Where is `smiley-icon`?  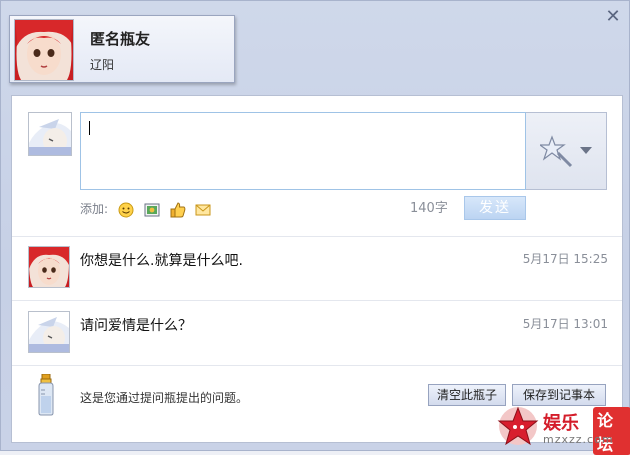 smiley-icon is located at coordinates (126, 210).